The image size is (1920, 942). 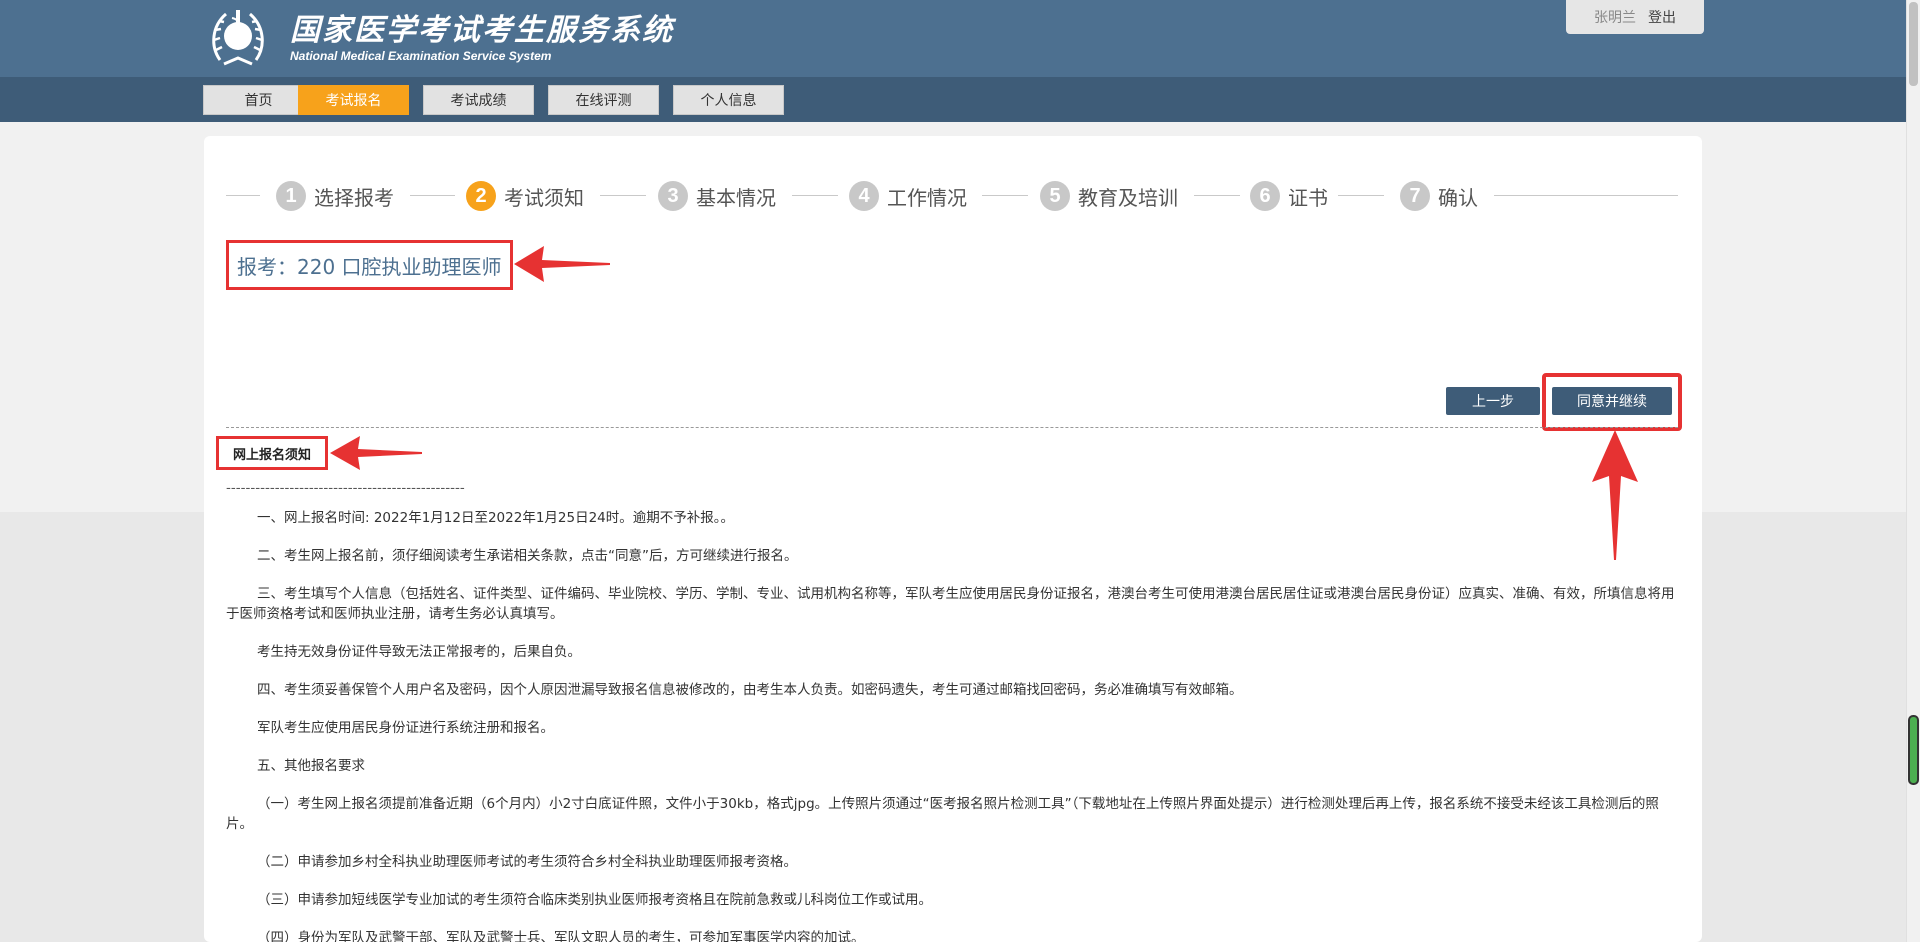 I want to click on step-exam-notice: 2 考试须知, so click(x=525, y=196).